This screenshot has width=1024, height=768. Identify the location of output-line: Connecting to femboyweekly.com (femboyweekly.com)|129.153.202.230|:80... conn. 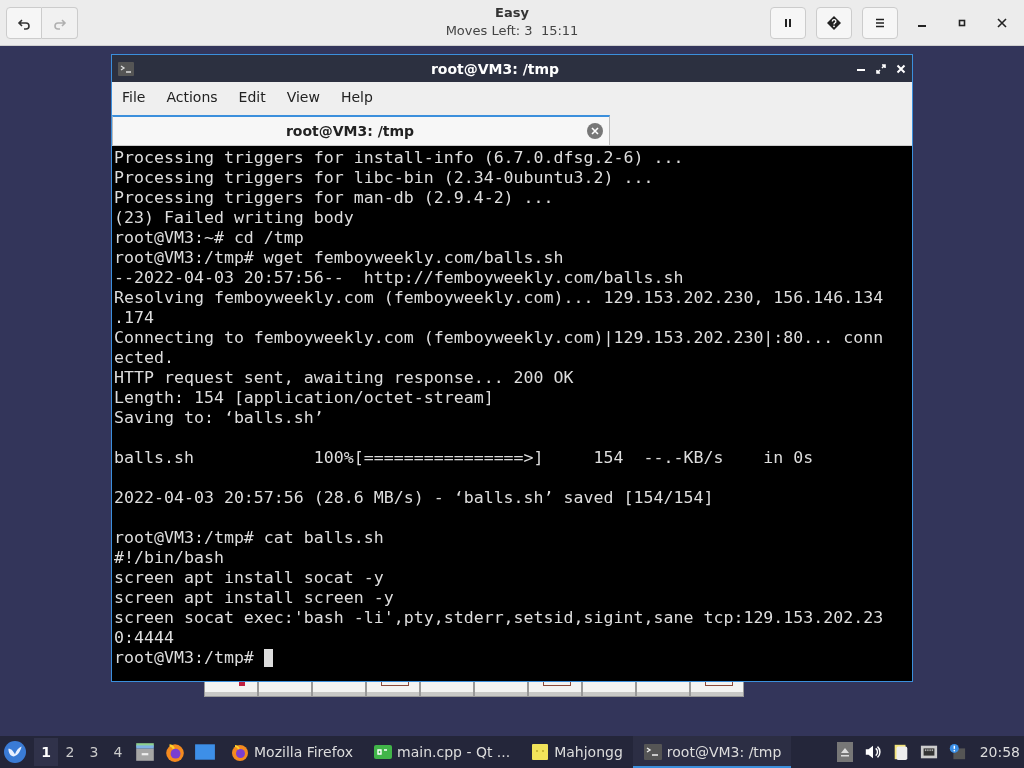
(499, 338).